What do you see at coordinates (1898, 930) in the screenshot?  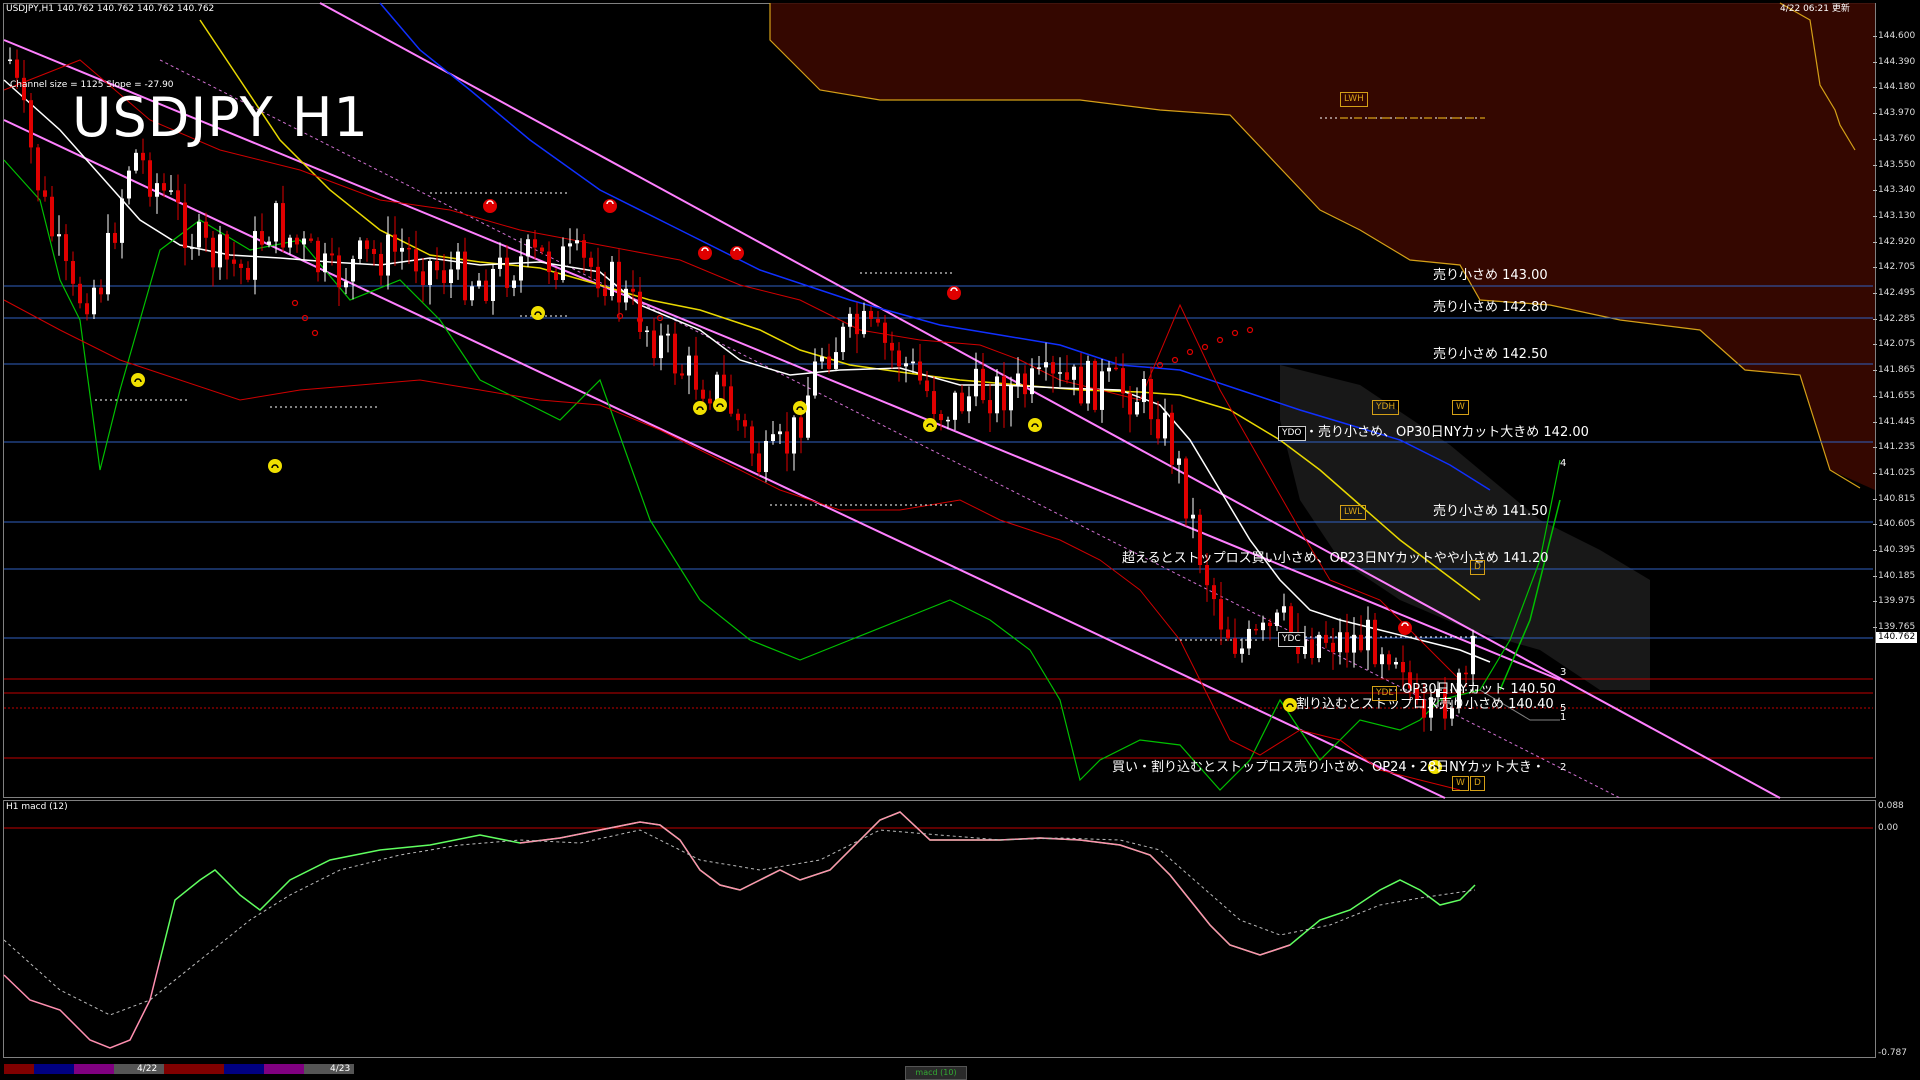 I see `macd-axis` at bounding box center [1898, 930].